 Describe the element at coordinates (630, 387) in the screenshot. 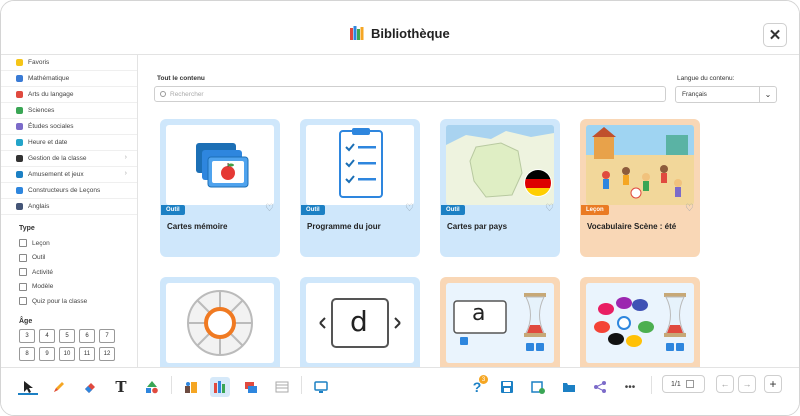

I see `more-icon: •••` at that location.